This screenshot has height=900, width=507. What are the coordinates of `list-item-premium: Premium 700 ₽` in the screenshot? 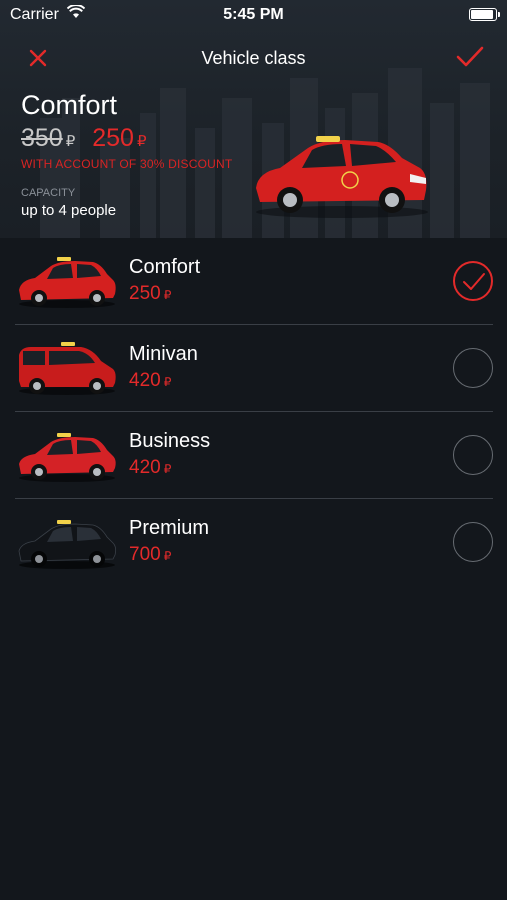 It's located at (254, 542).